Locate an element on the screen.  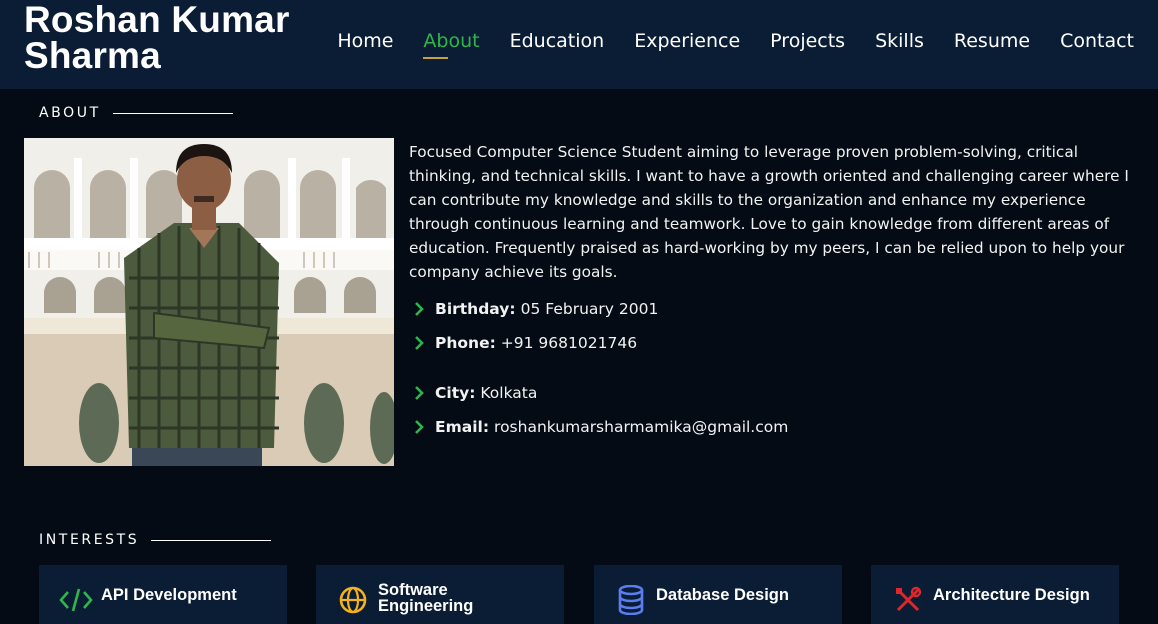
nav-contact: Contact is located at coordinates (1097, 41).